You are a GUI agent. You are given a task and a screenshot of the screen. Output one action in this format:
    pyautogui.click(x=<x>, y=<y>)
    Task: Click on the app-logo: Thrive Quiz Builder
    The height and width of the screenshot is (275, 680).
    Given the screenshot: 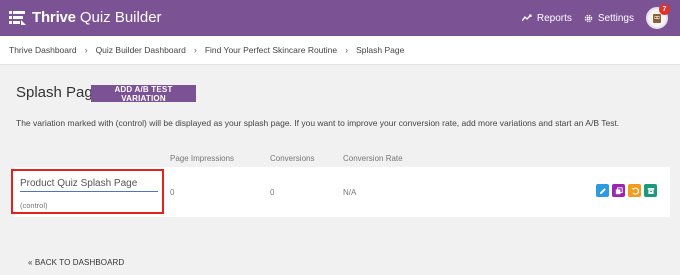 What is the action you would take?
    pyautogui.click(x=85, y=17)
    